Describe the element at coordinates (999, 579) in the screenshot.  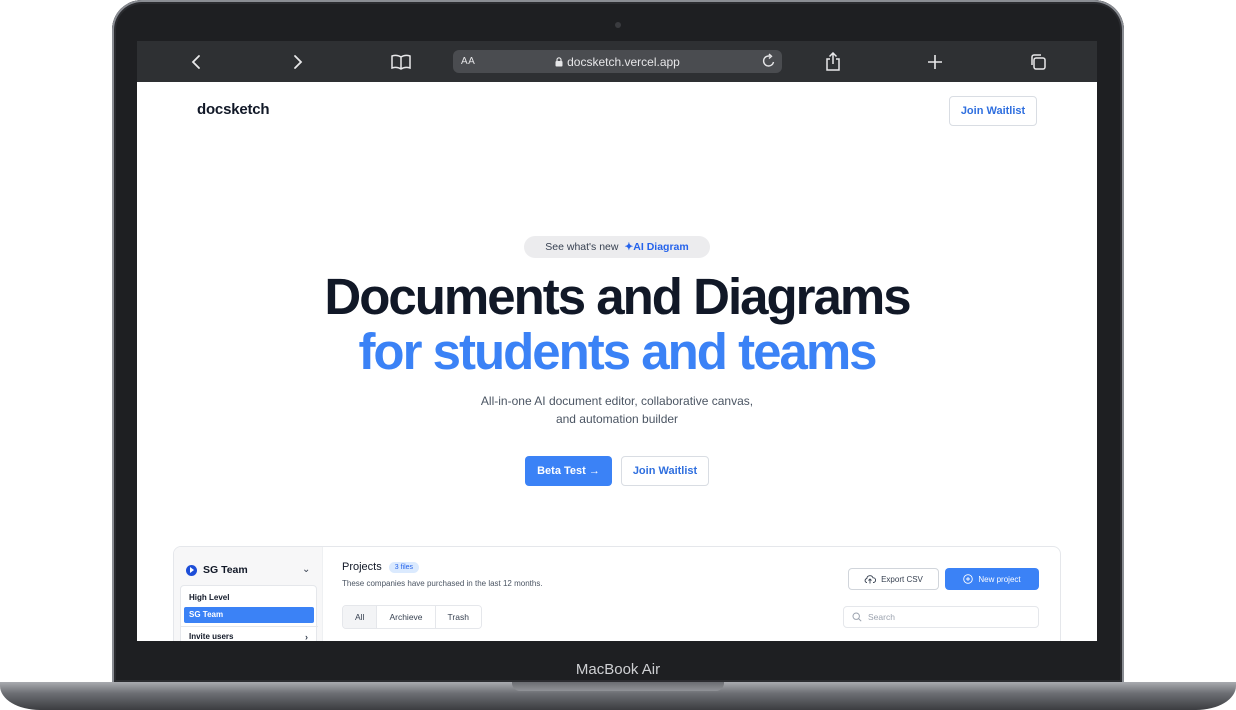
I see `new-project-label: New project` at that location.